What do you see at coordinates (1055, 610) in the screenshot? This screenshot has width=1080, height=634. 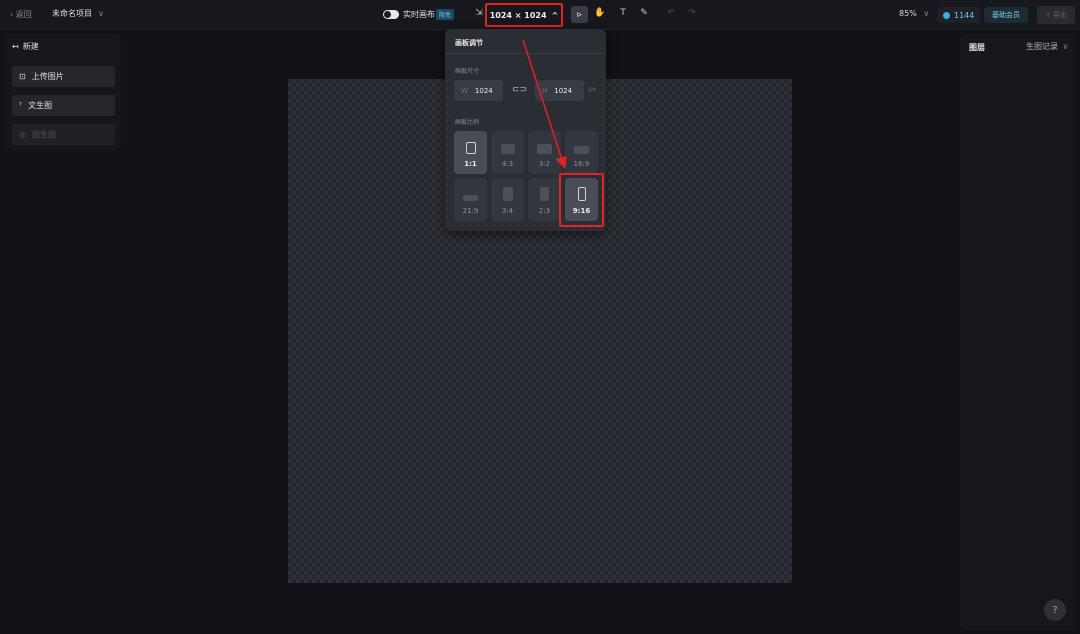 I see `help-button: ?` at bounding box center [1055, 610].